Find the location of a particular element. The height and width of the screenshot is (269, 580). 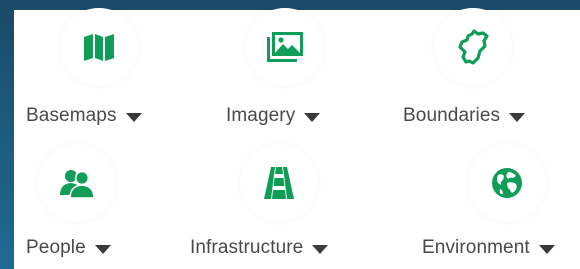

basemaps-label: Basemaps is located at coordinates (71, 115).